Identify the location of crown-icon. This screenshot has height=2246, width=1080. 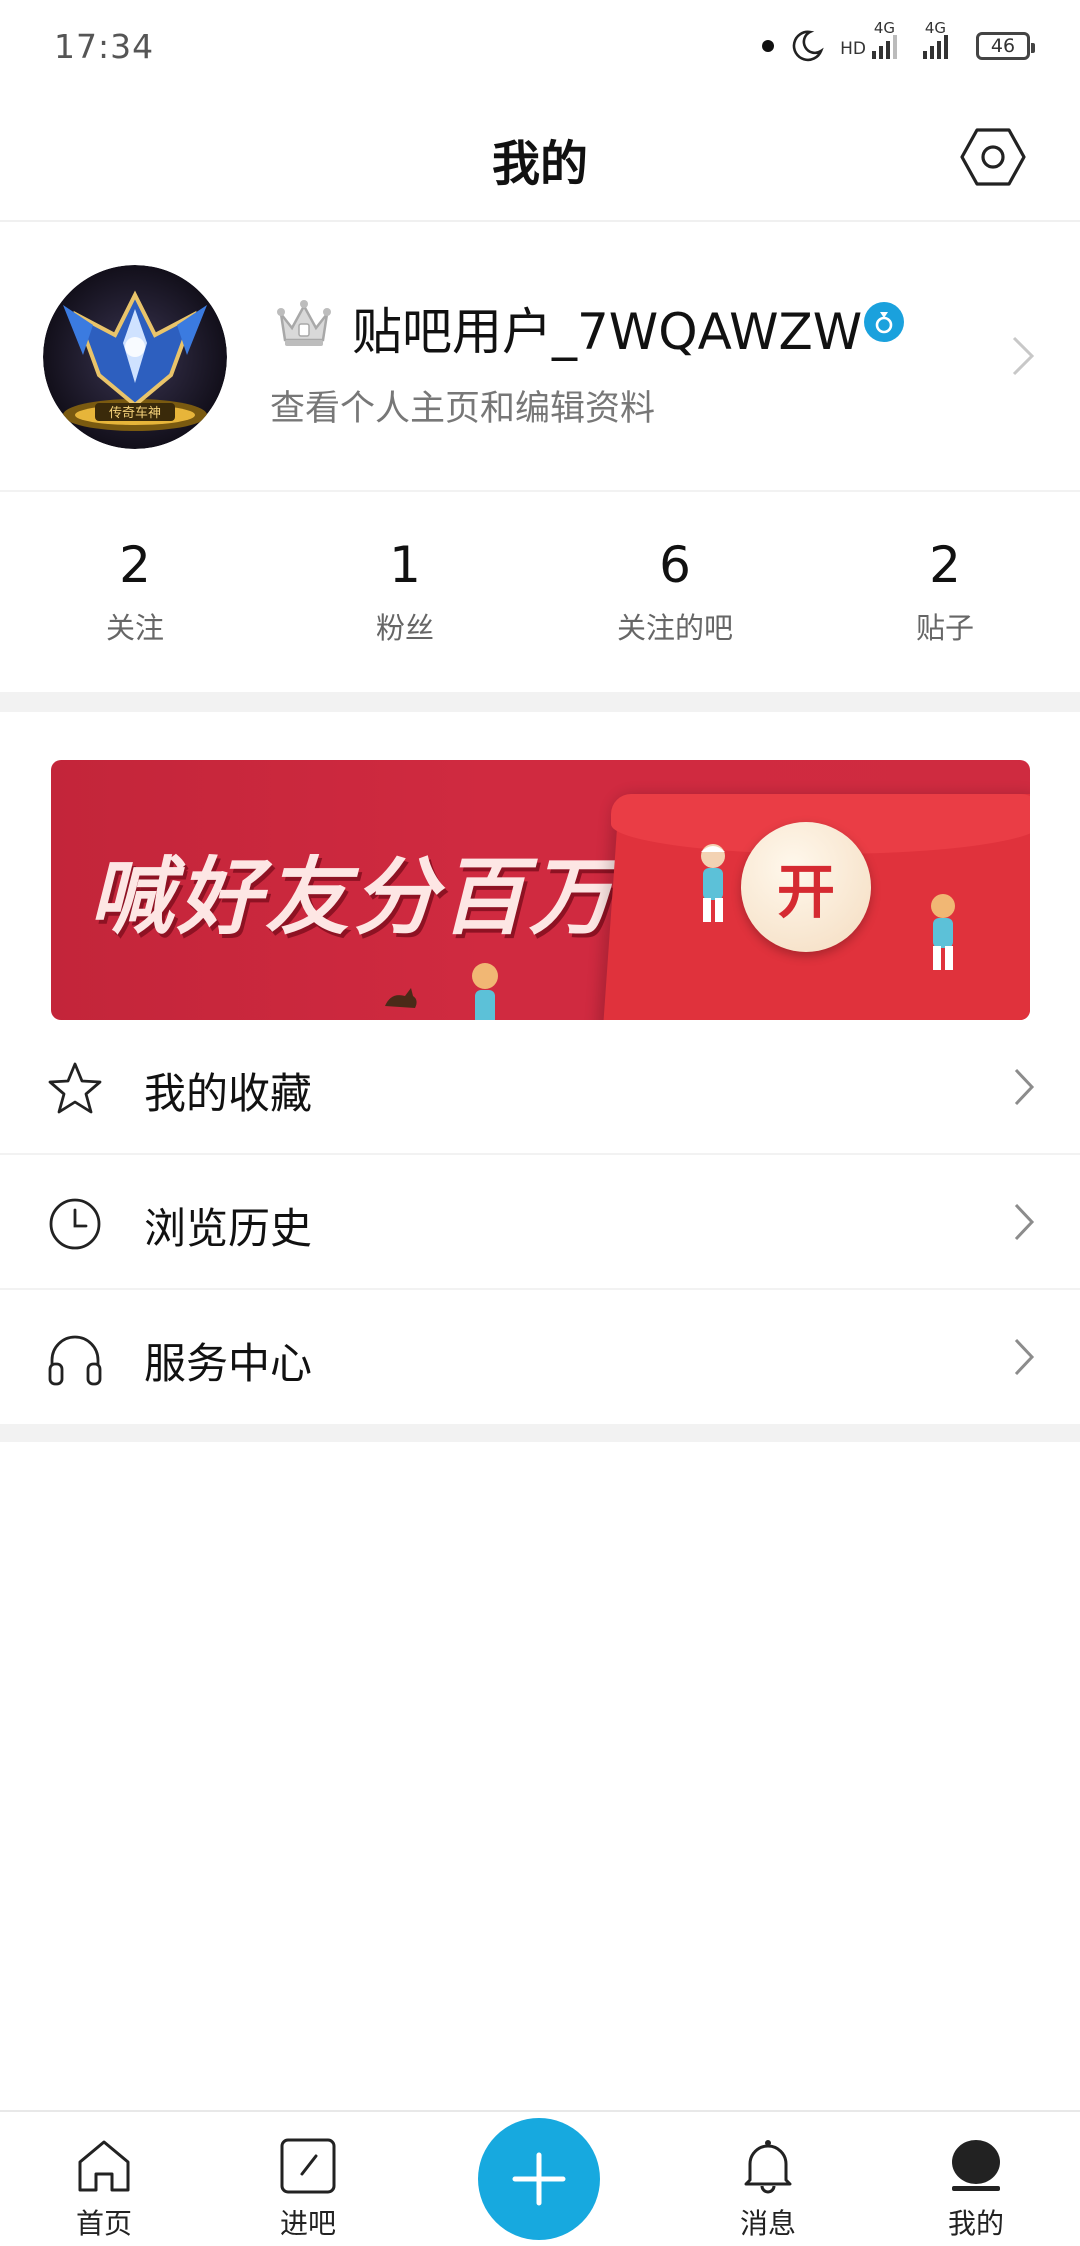
(304, 323).